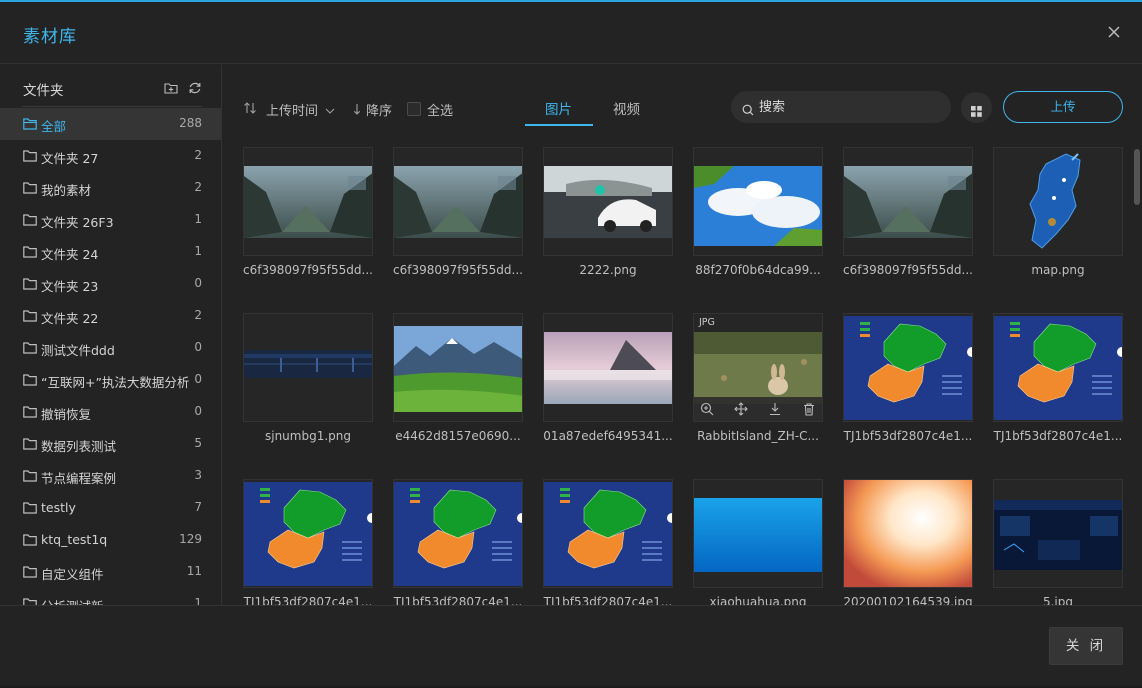 The image size is (1142, 688). Describe the element at coordinates (558, 108) in the screenshot. I see `tab-images: 图片` at that location.